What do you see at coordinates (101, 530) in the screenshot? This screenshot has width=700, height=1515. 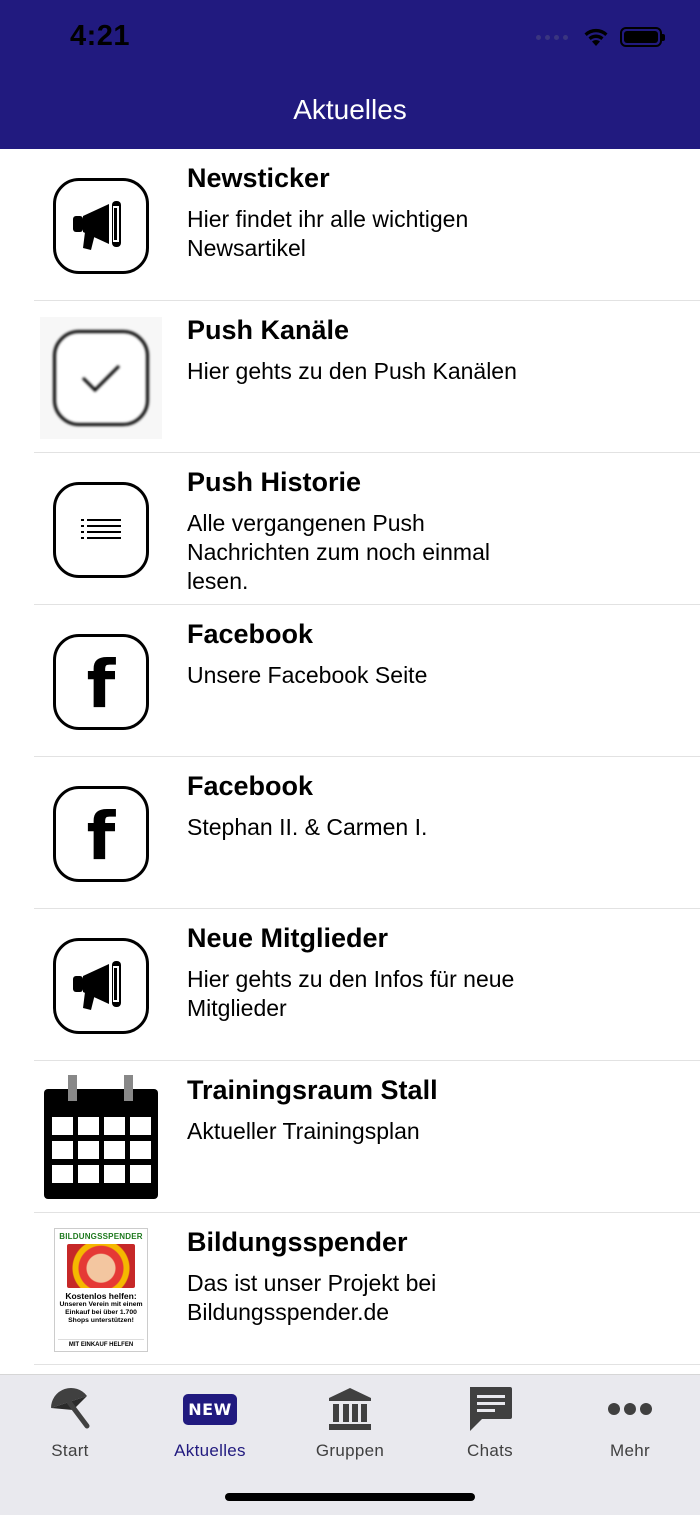 I see `list-icon` at bounding box center [101, 530].